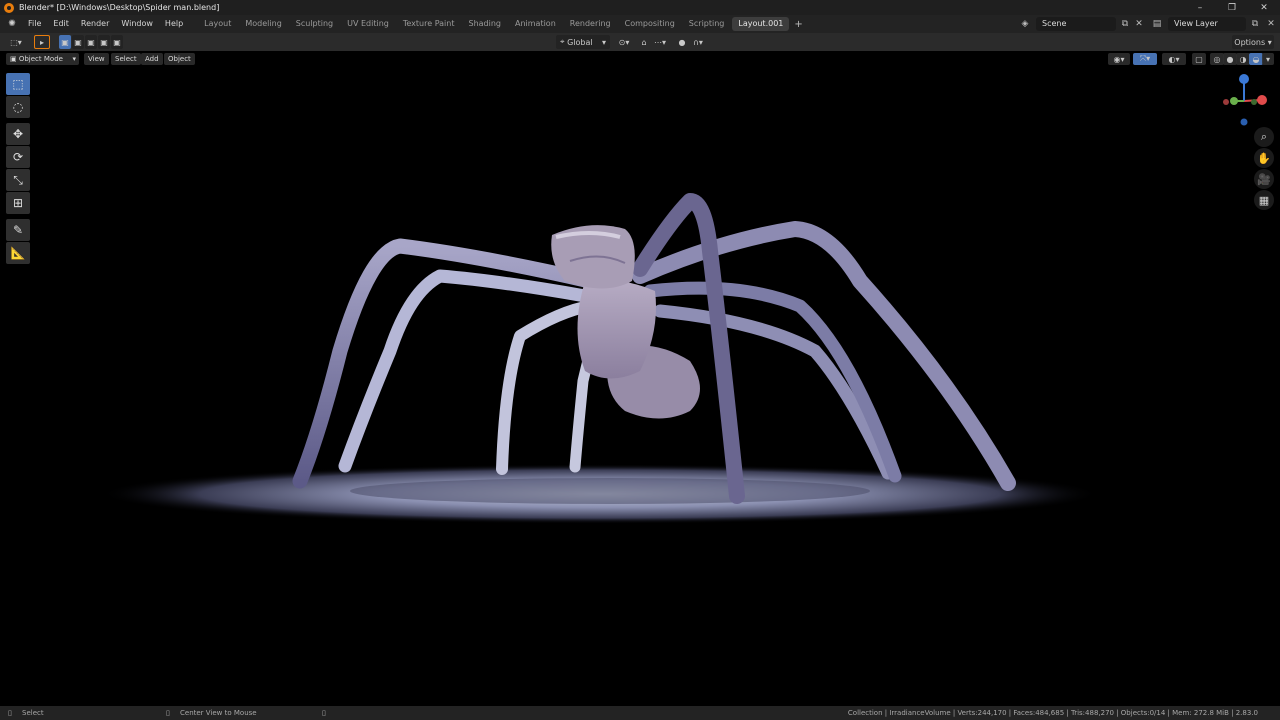  Describe the element at coordinates (535, 24) in the screenshot. I see `tab-animation: Animation` at that location.